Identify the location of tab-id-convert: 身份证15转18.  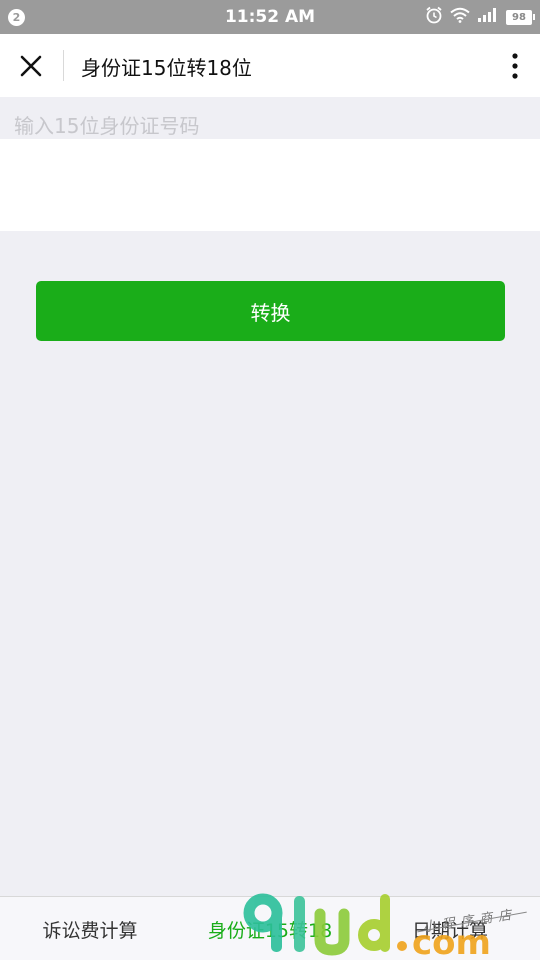
(270, 928).